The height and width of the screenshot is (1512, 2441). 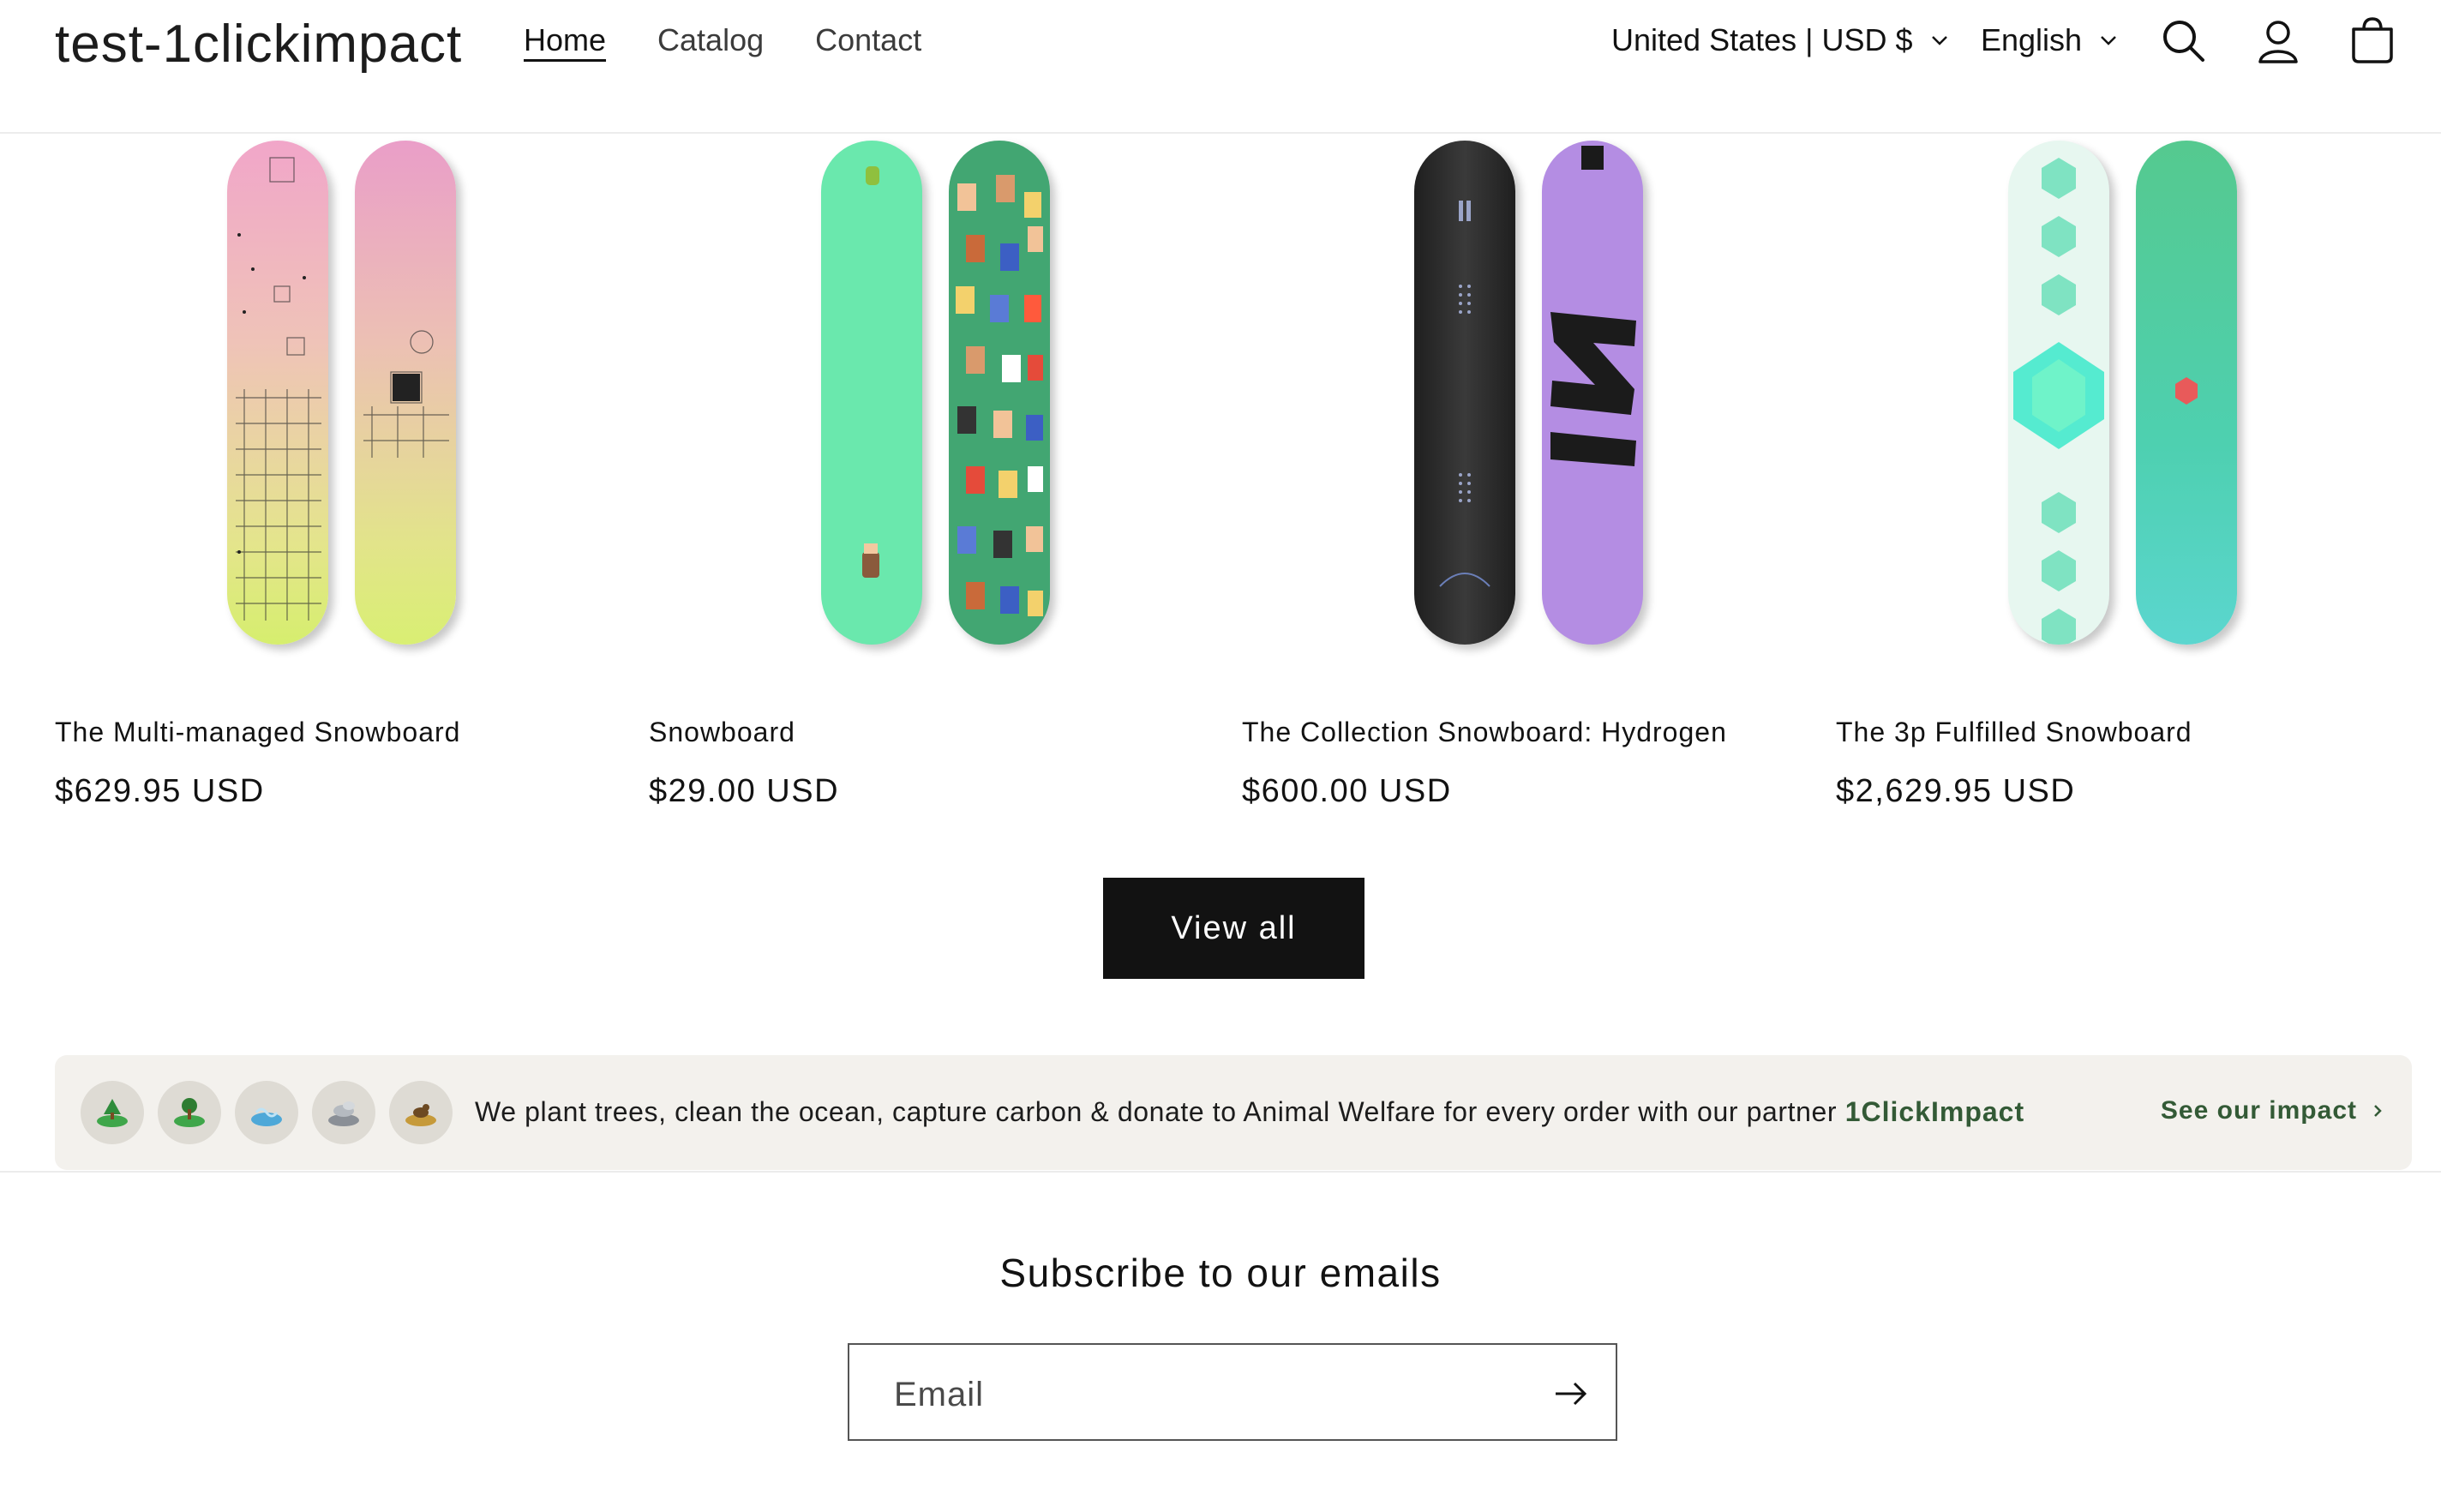 I want to click on product-price: $600.00 USD, so click(x=1347, y=791).